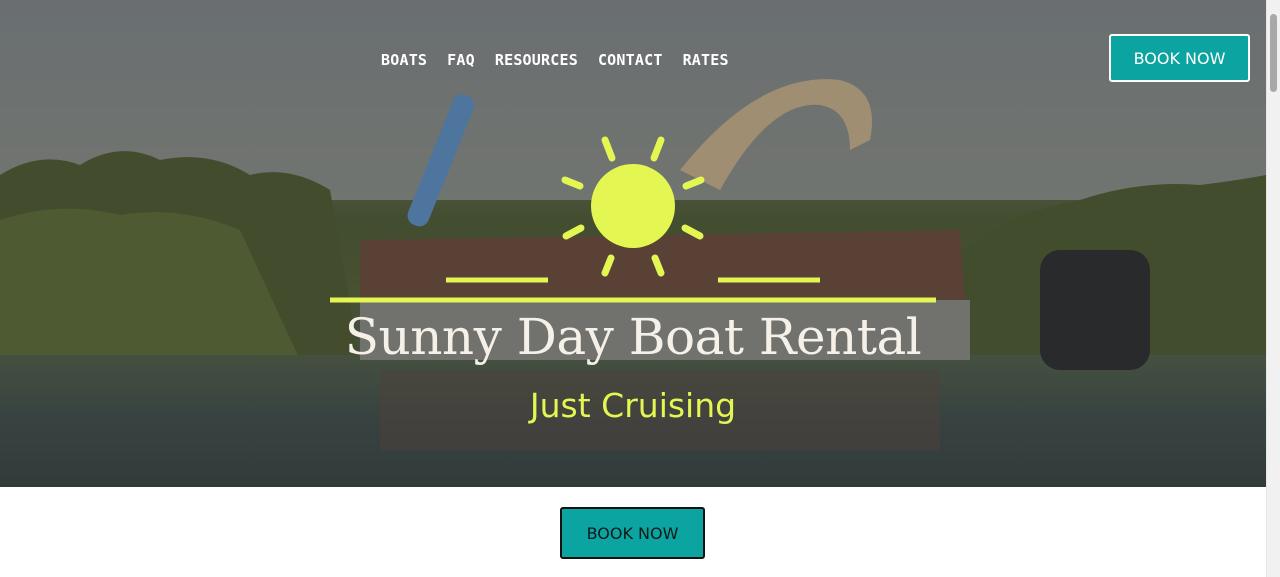  I want to click on nav-item-faq: FAQ, so click(461, 60).